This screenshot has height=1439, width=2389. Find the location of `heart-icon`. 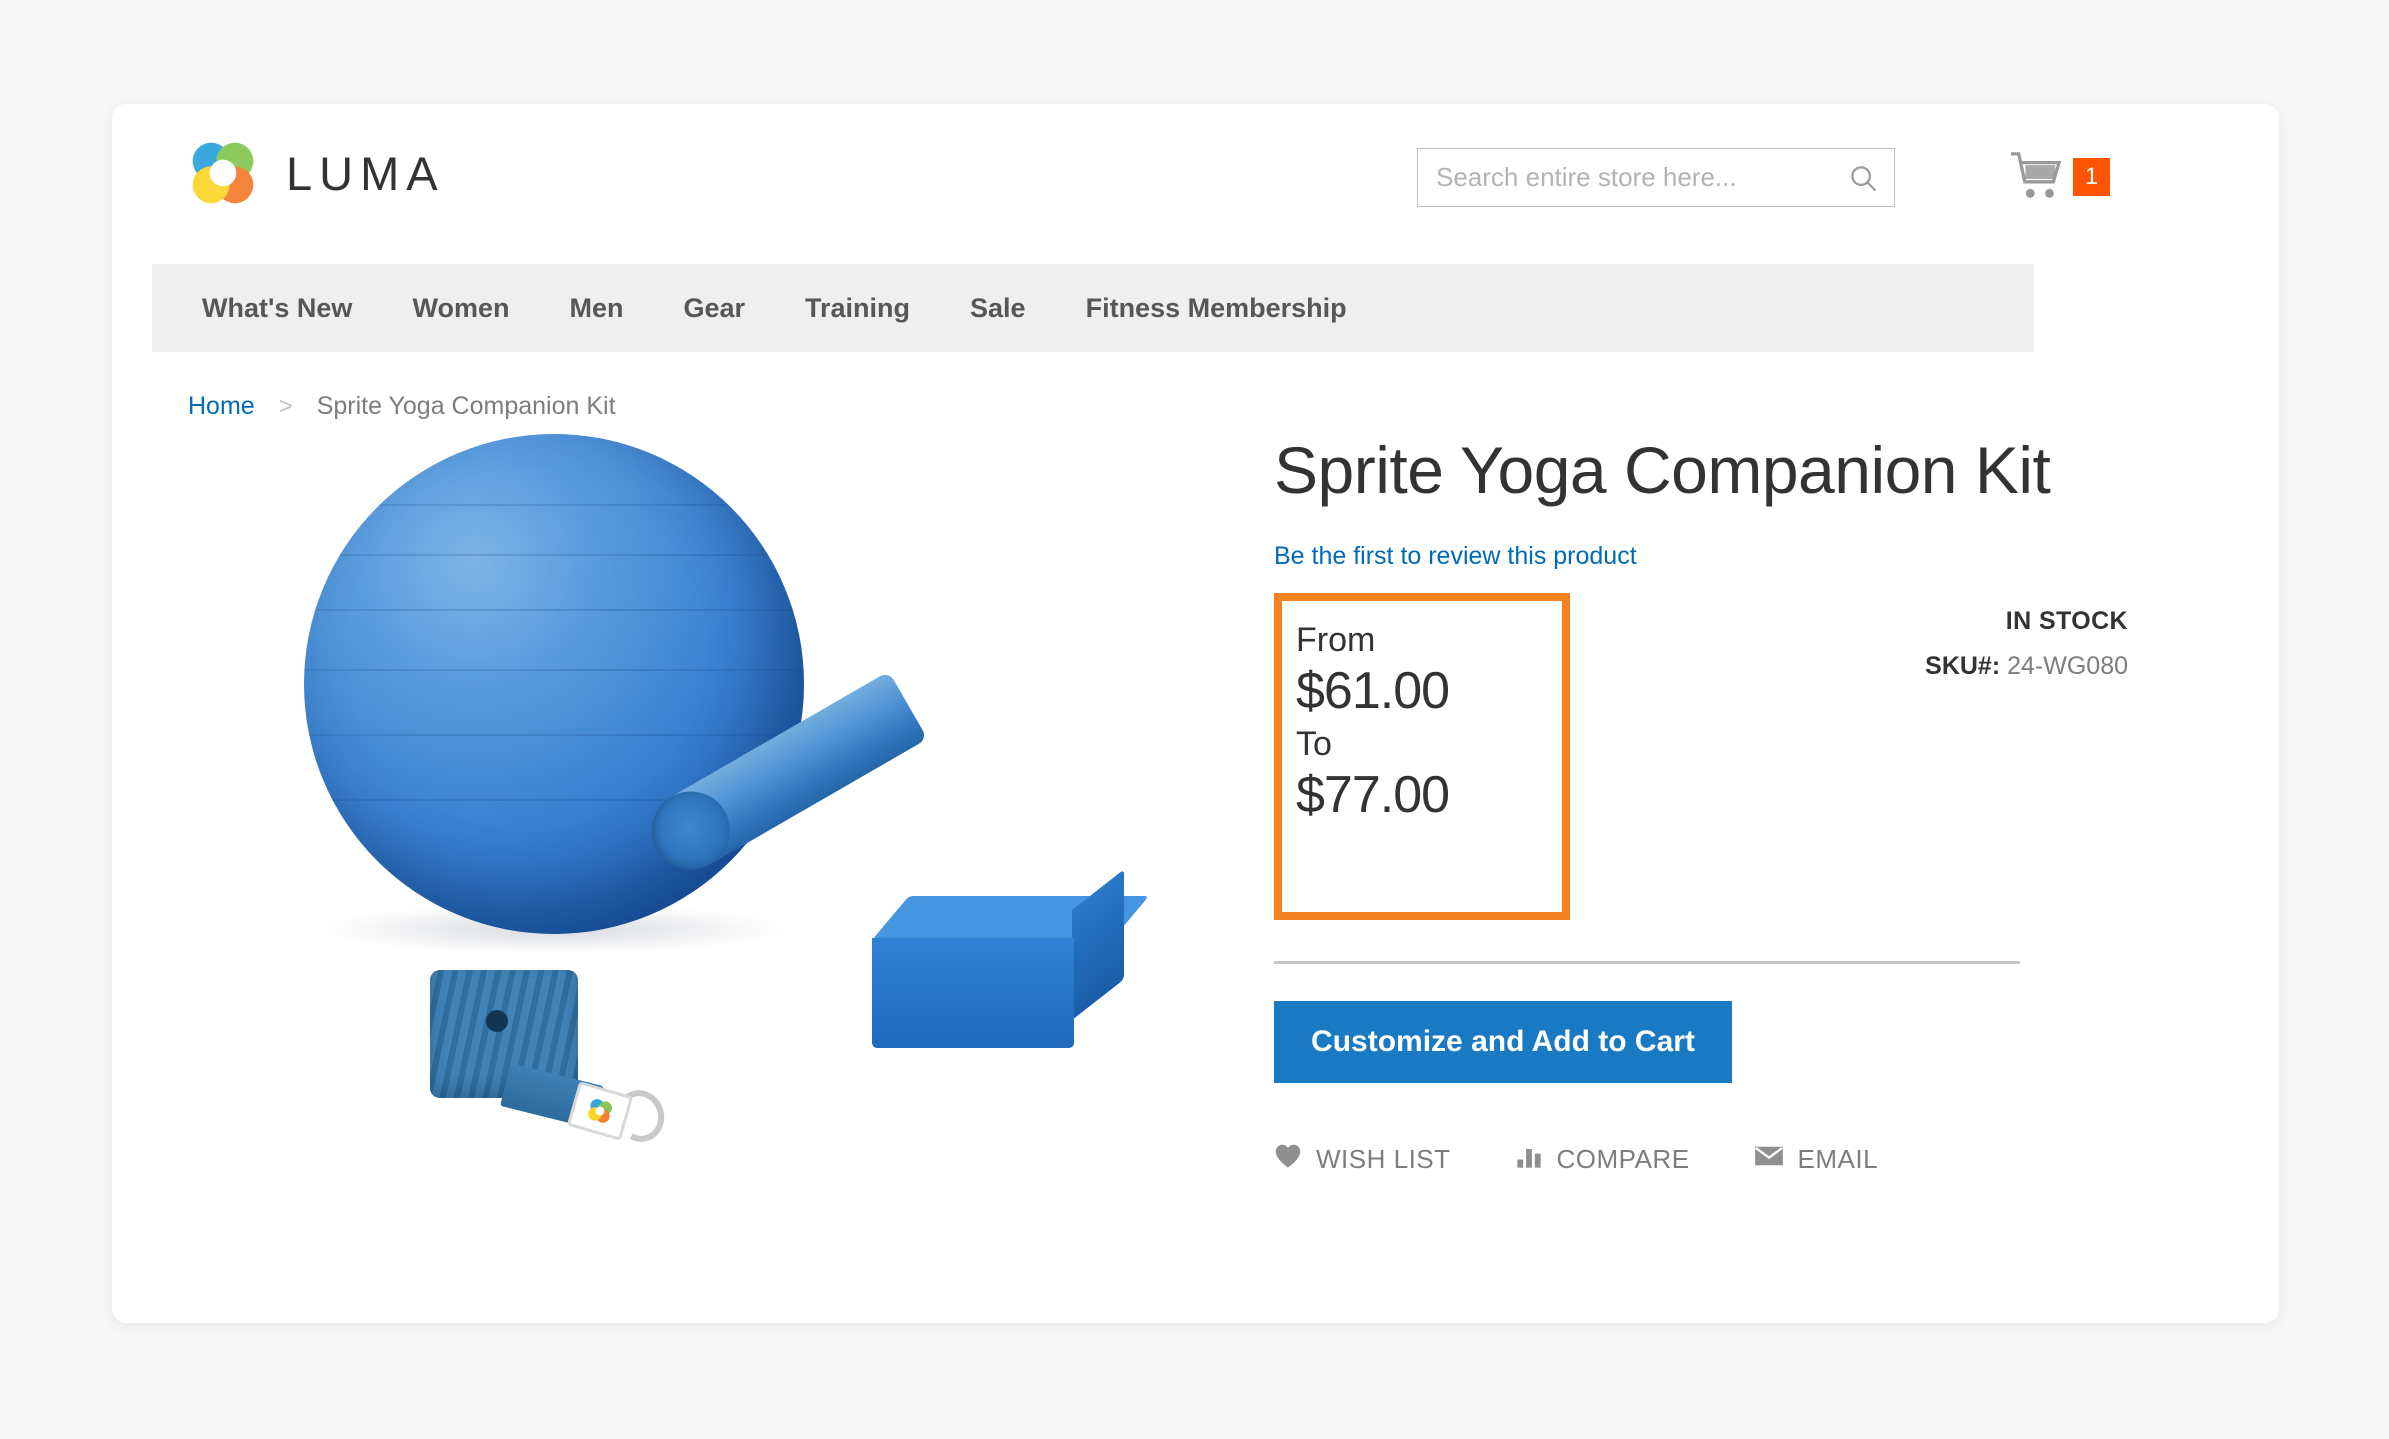

heart-icon is located at coordinates (1288, 1159).